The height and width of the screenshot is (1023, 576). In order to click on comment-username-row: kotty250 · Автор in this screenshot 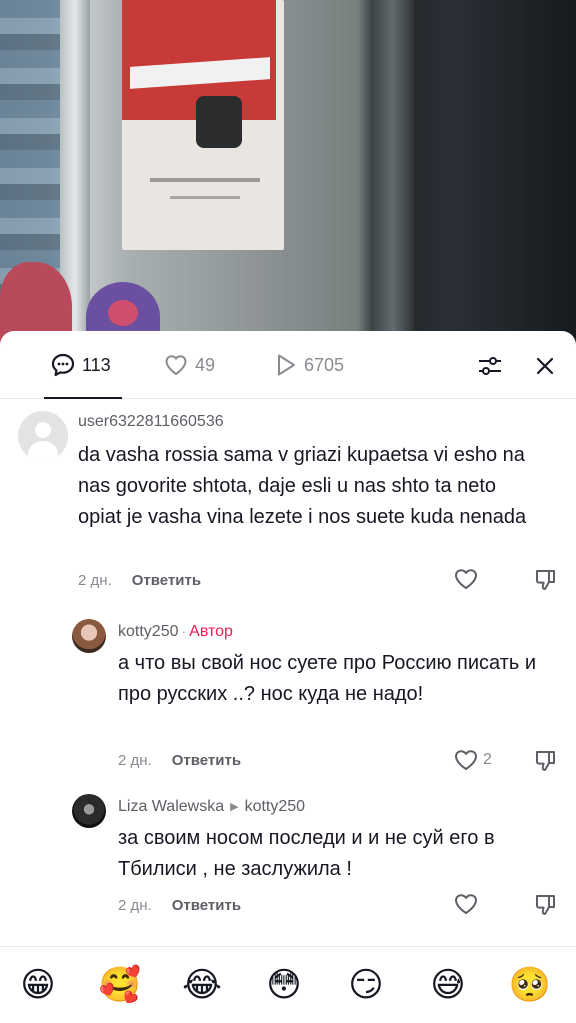, I will do `click(175, 632)`.